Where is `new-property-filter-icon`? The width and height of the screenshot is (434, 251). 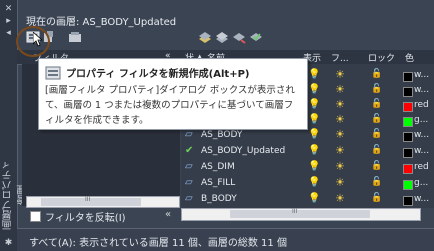
new-property-filter-icon is located at coordinates (53, 74).